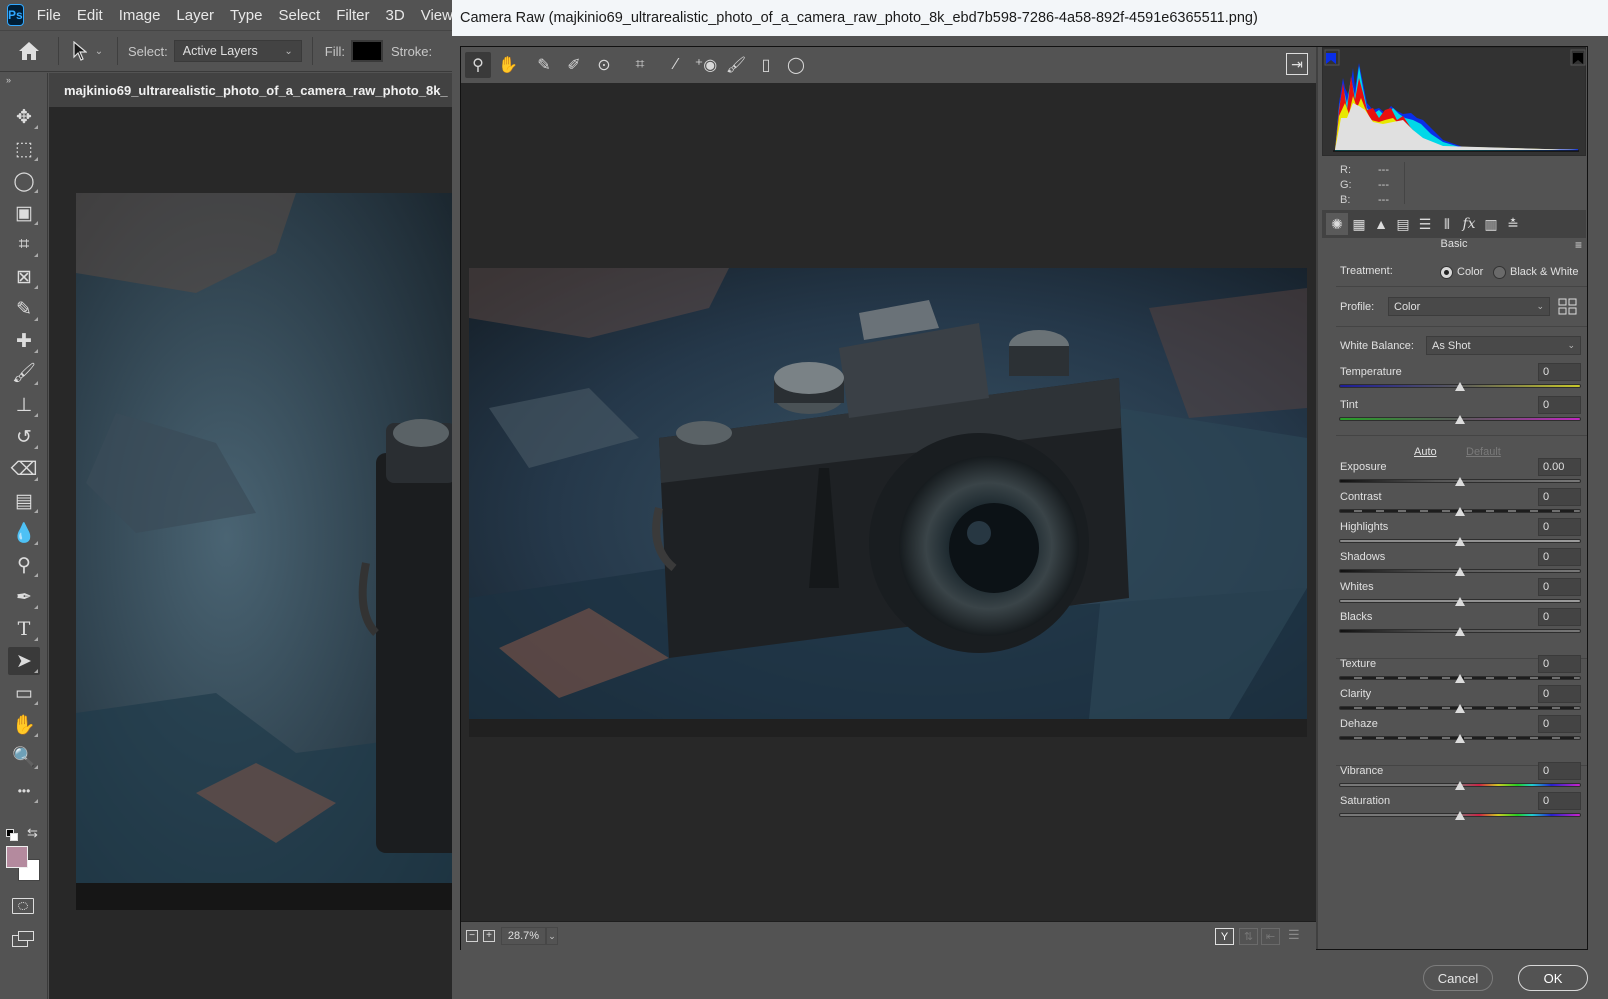 Image resolution: width=1608 pixels, height=999 pixels. What do you see at coordinates (12, 835) in the screenshot?
I see `default-colors-icon` at bounding box center [12, 835].